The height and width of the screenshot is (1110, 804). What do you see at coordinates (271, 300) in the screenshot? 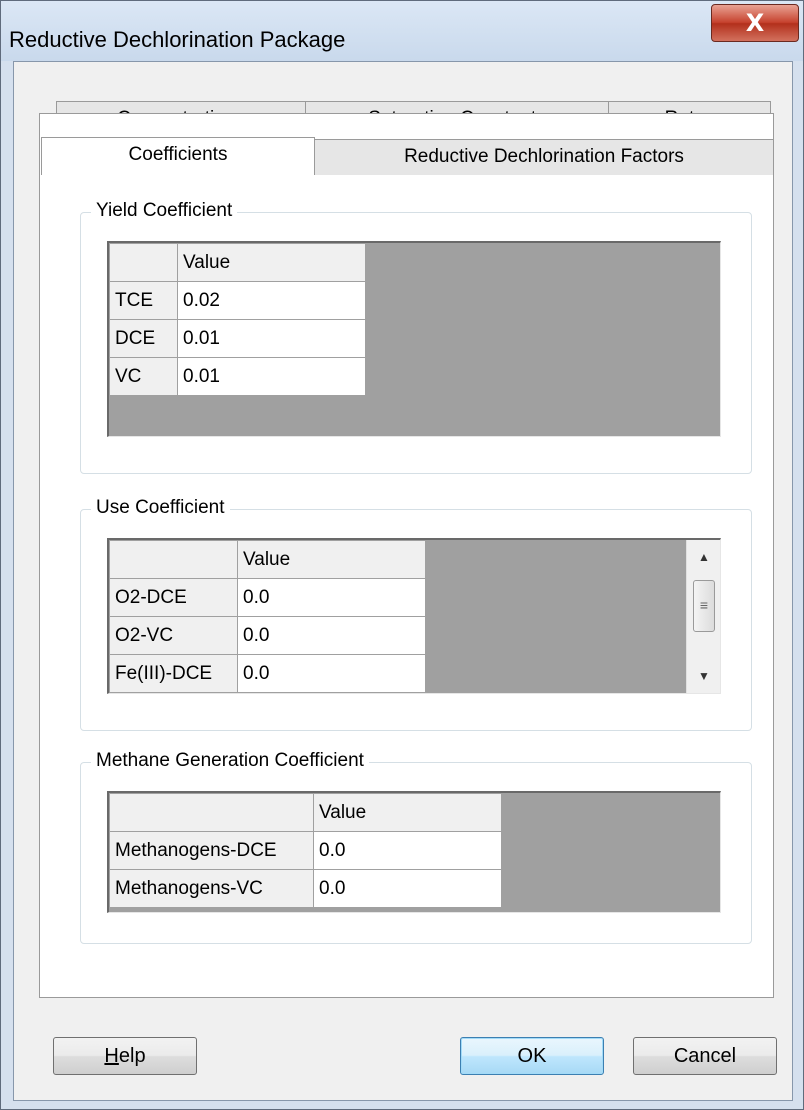
I see `value-cell: 0.02` at bounding box center [271, 300].